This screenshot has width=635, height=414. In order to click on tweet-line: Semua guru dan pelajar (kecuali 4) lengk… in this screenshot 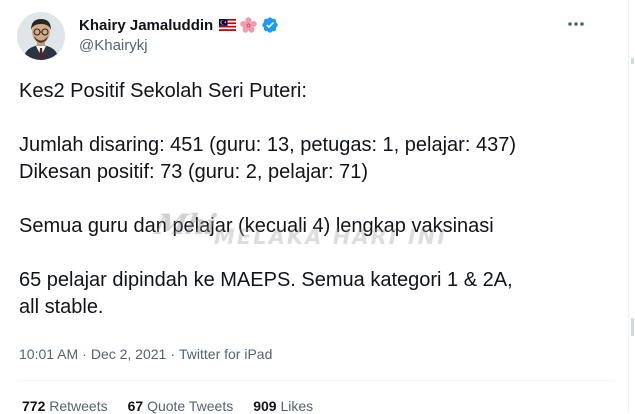, I will do `click(256, 226)`.